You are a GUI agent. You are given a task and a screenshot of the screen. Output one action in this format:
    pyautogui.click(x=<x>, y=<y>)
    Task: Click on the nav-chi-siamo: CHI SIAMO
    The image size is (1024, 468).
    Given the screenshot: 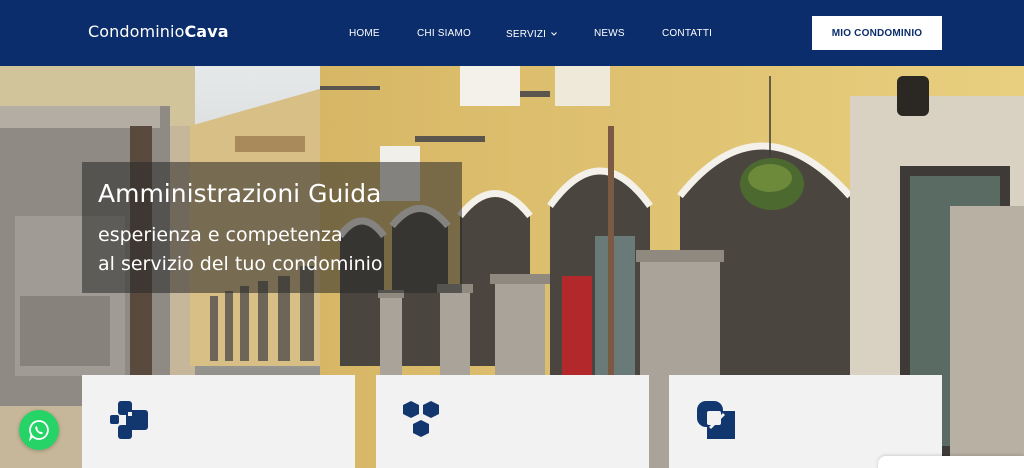 What is the action you would take?
    pyautogui.click(x=444, y=33)
    